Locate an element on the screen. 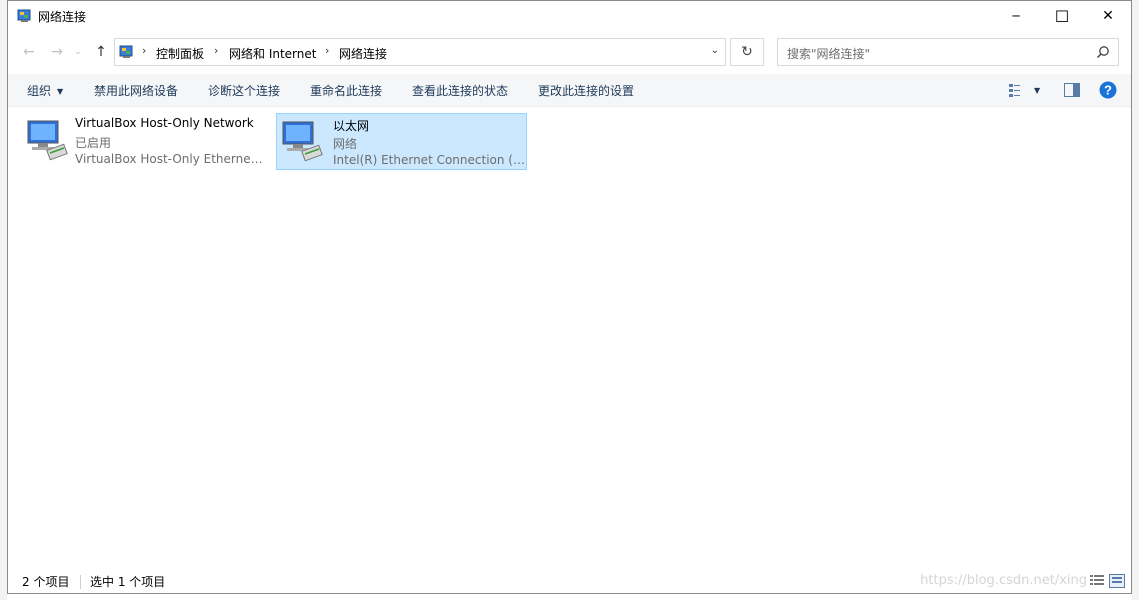 This screenshot has height=600, width=1139. back-button: ← is located at coordinates (29, 52).